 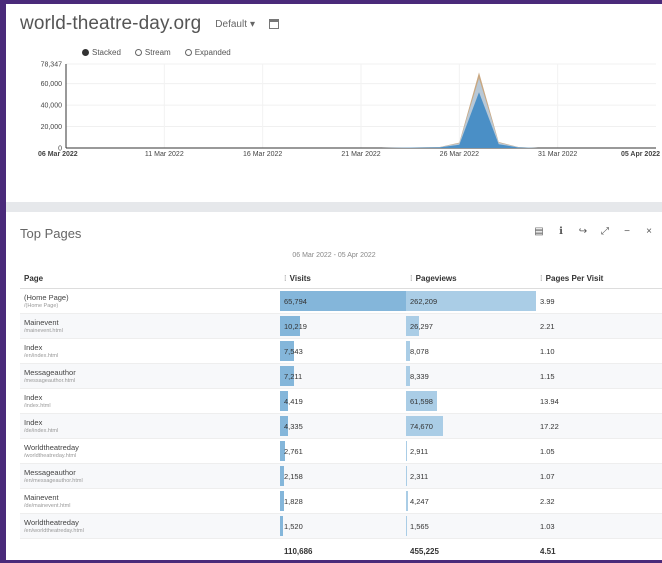 I want to click on expand-icon: ⤢, so click(x=605, y=231).